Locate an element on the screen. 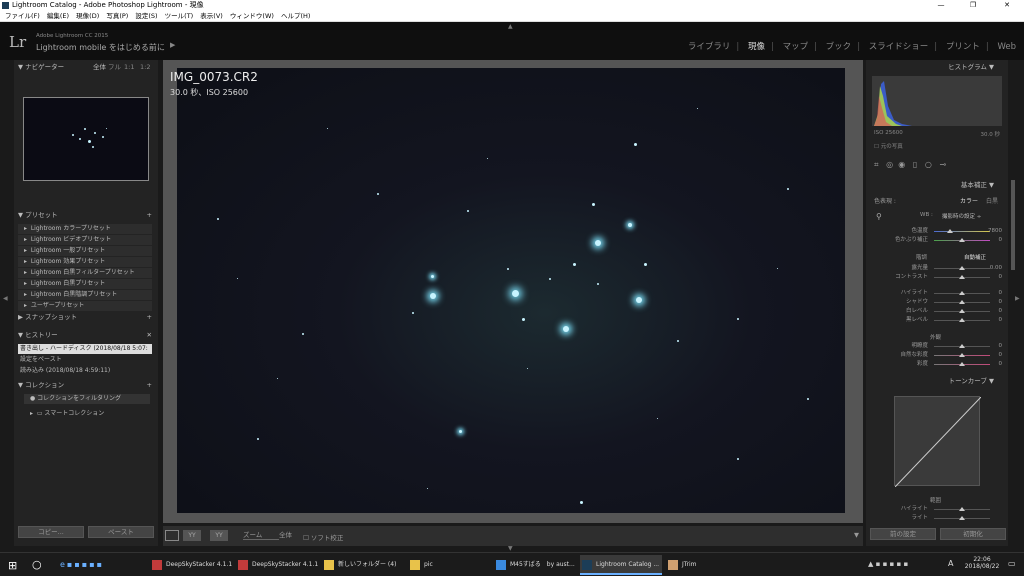 Image resolution: width=1024 pixels, height=576 pixels. crop-icon: ⌗ is located at coordinates (876, 164).